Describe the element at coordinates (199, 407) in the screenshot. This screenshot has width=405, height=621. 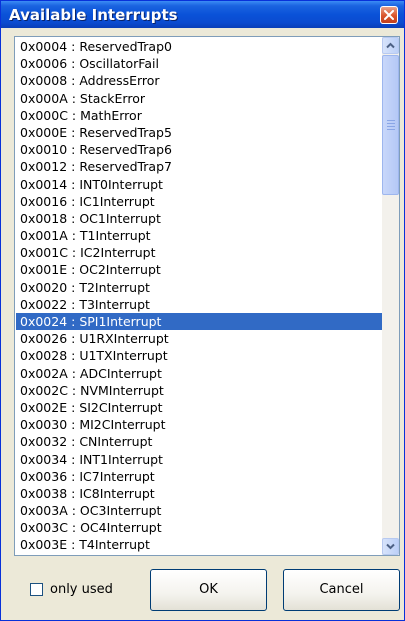
I see `list-item: 0x002E : SI2CInterrupt` at that location.